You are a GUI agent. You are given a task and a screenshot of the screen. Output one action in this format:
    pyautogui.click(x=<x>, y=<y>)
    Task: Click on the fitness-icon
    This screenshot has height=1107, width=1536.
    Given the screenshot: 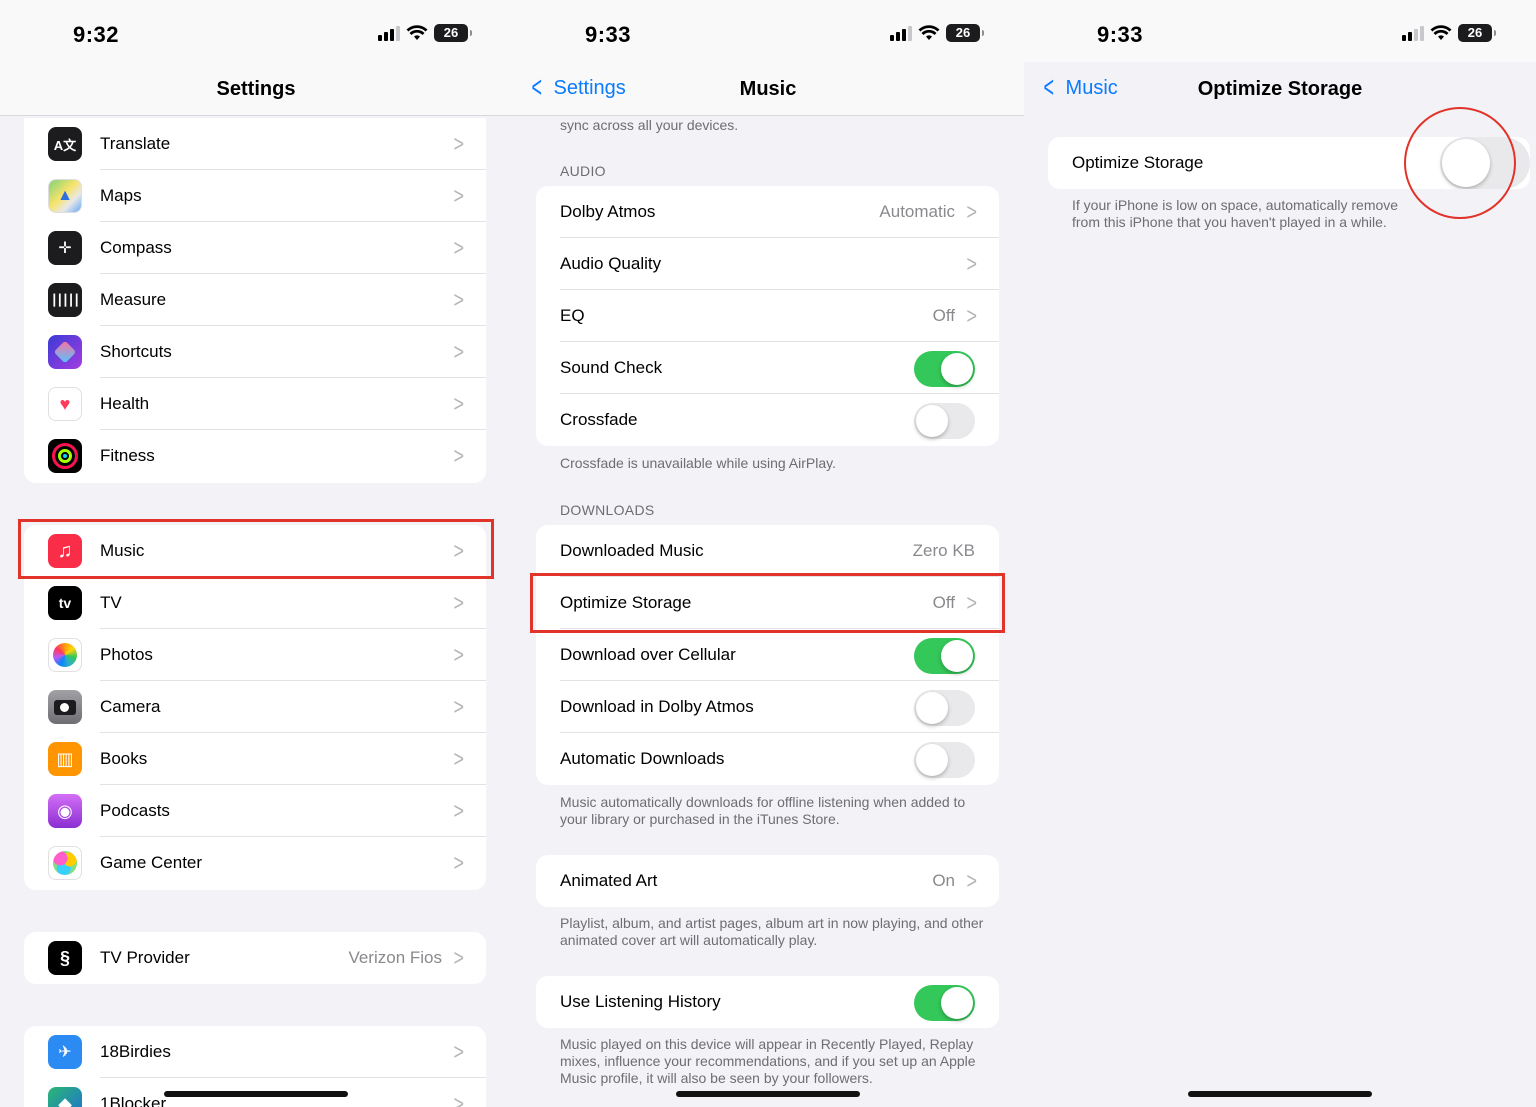 What is the action you would take?
    pyautogui.click(x=65, y=456)
    